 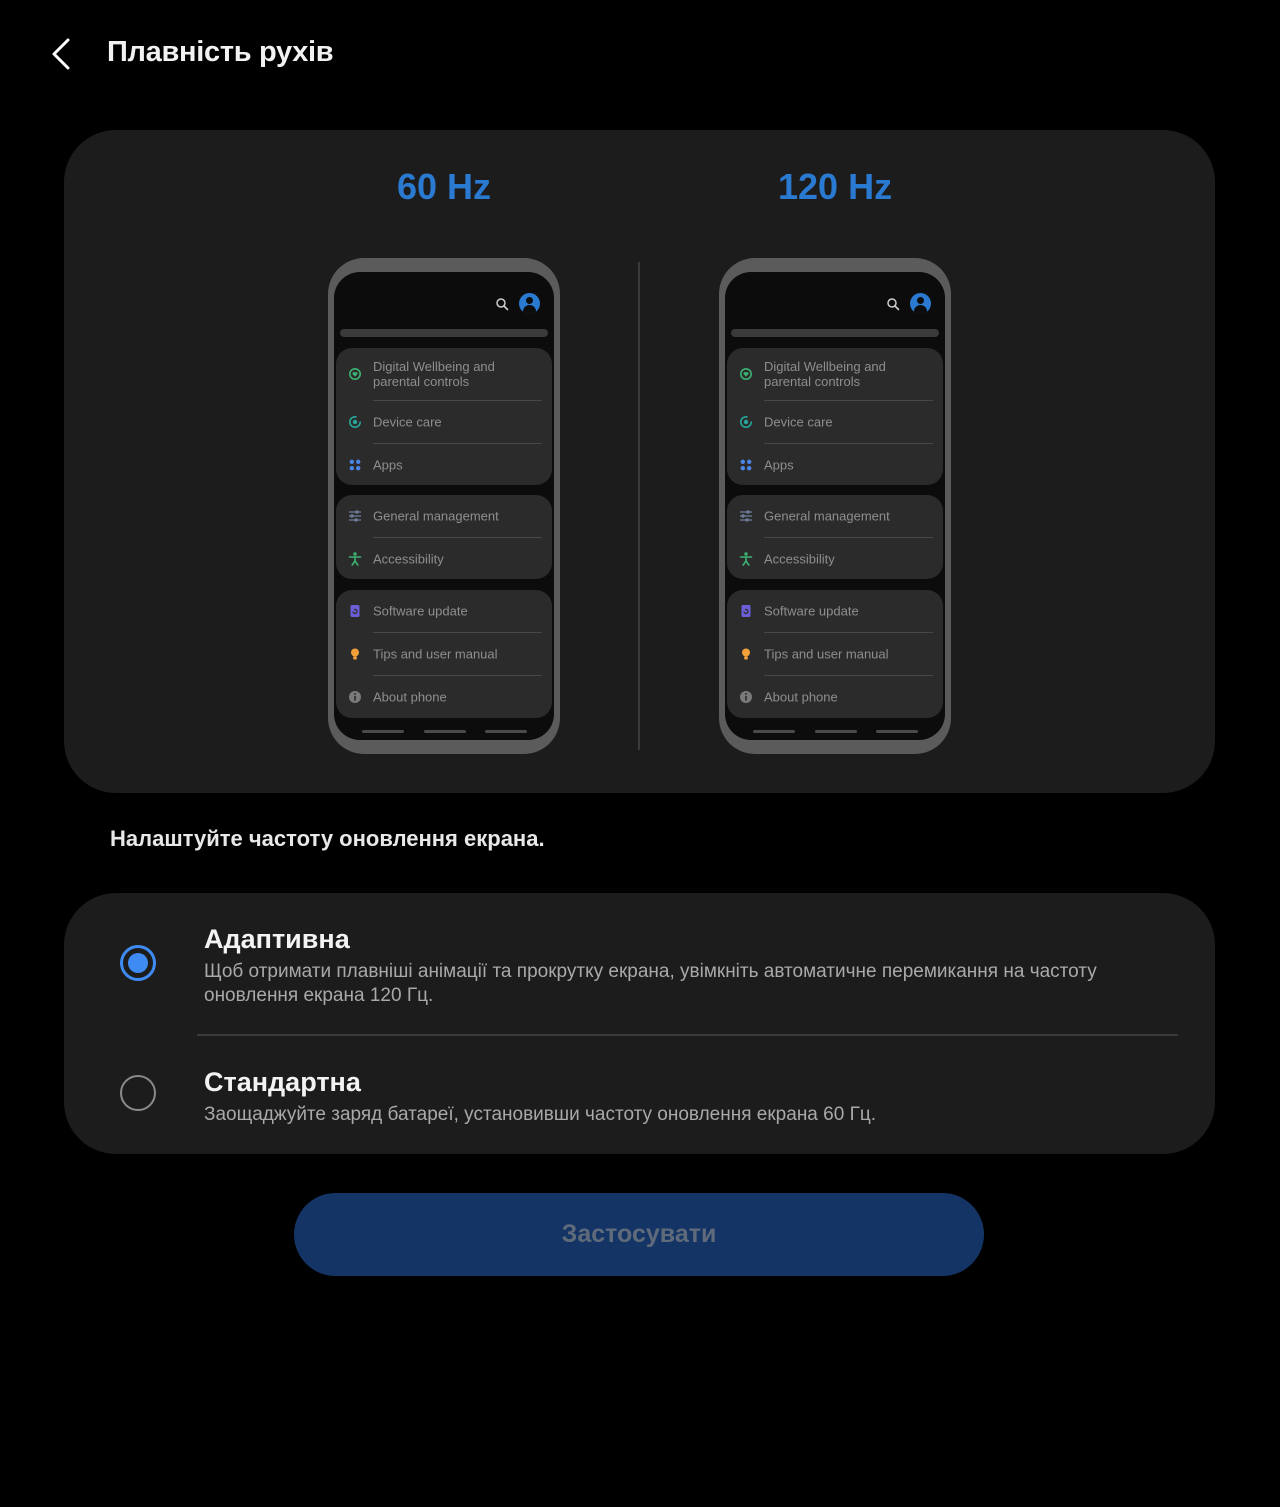 I want to click on option-title: Стандартна, so click(x=282, y=1082).